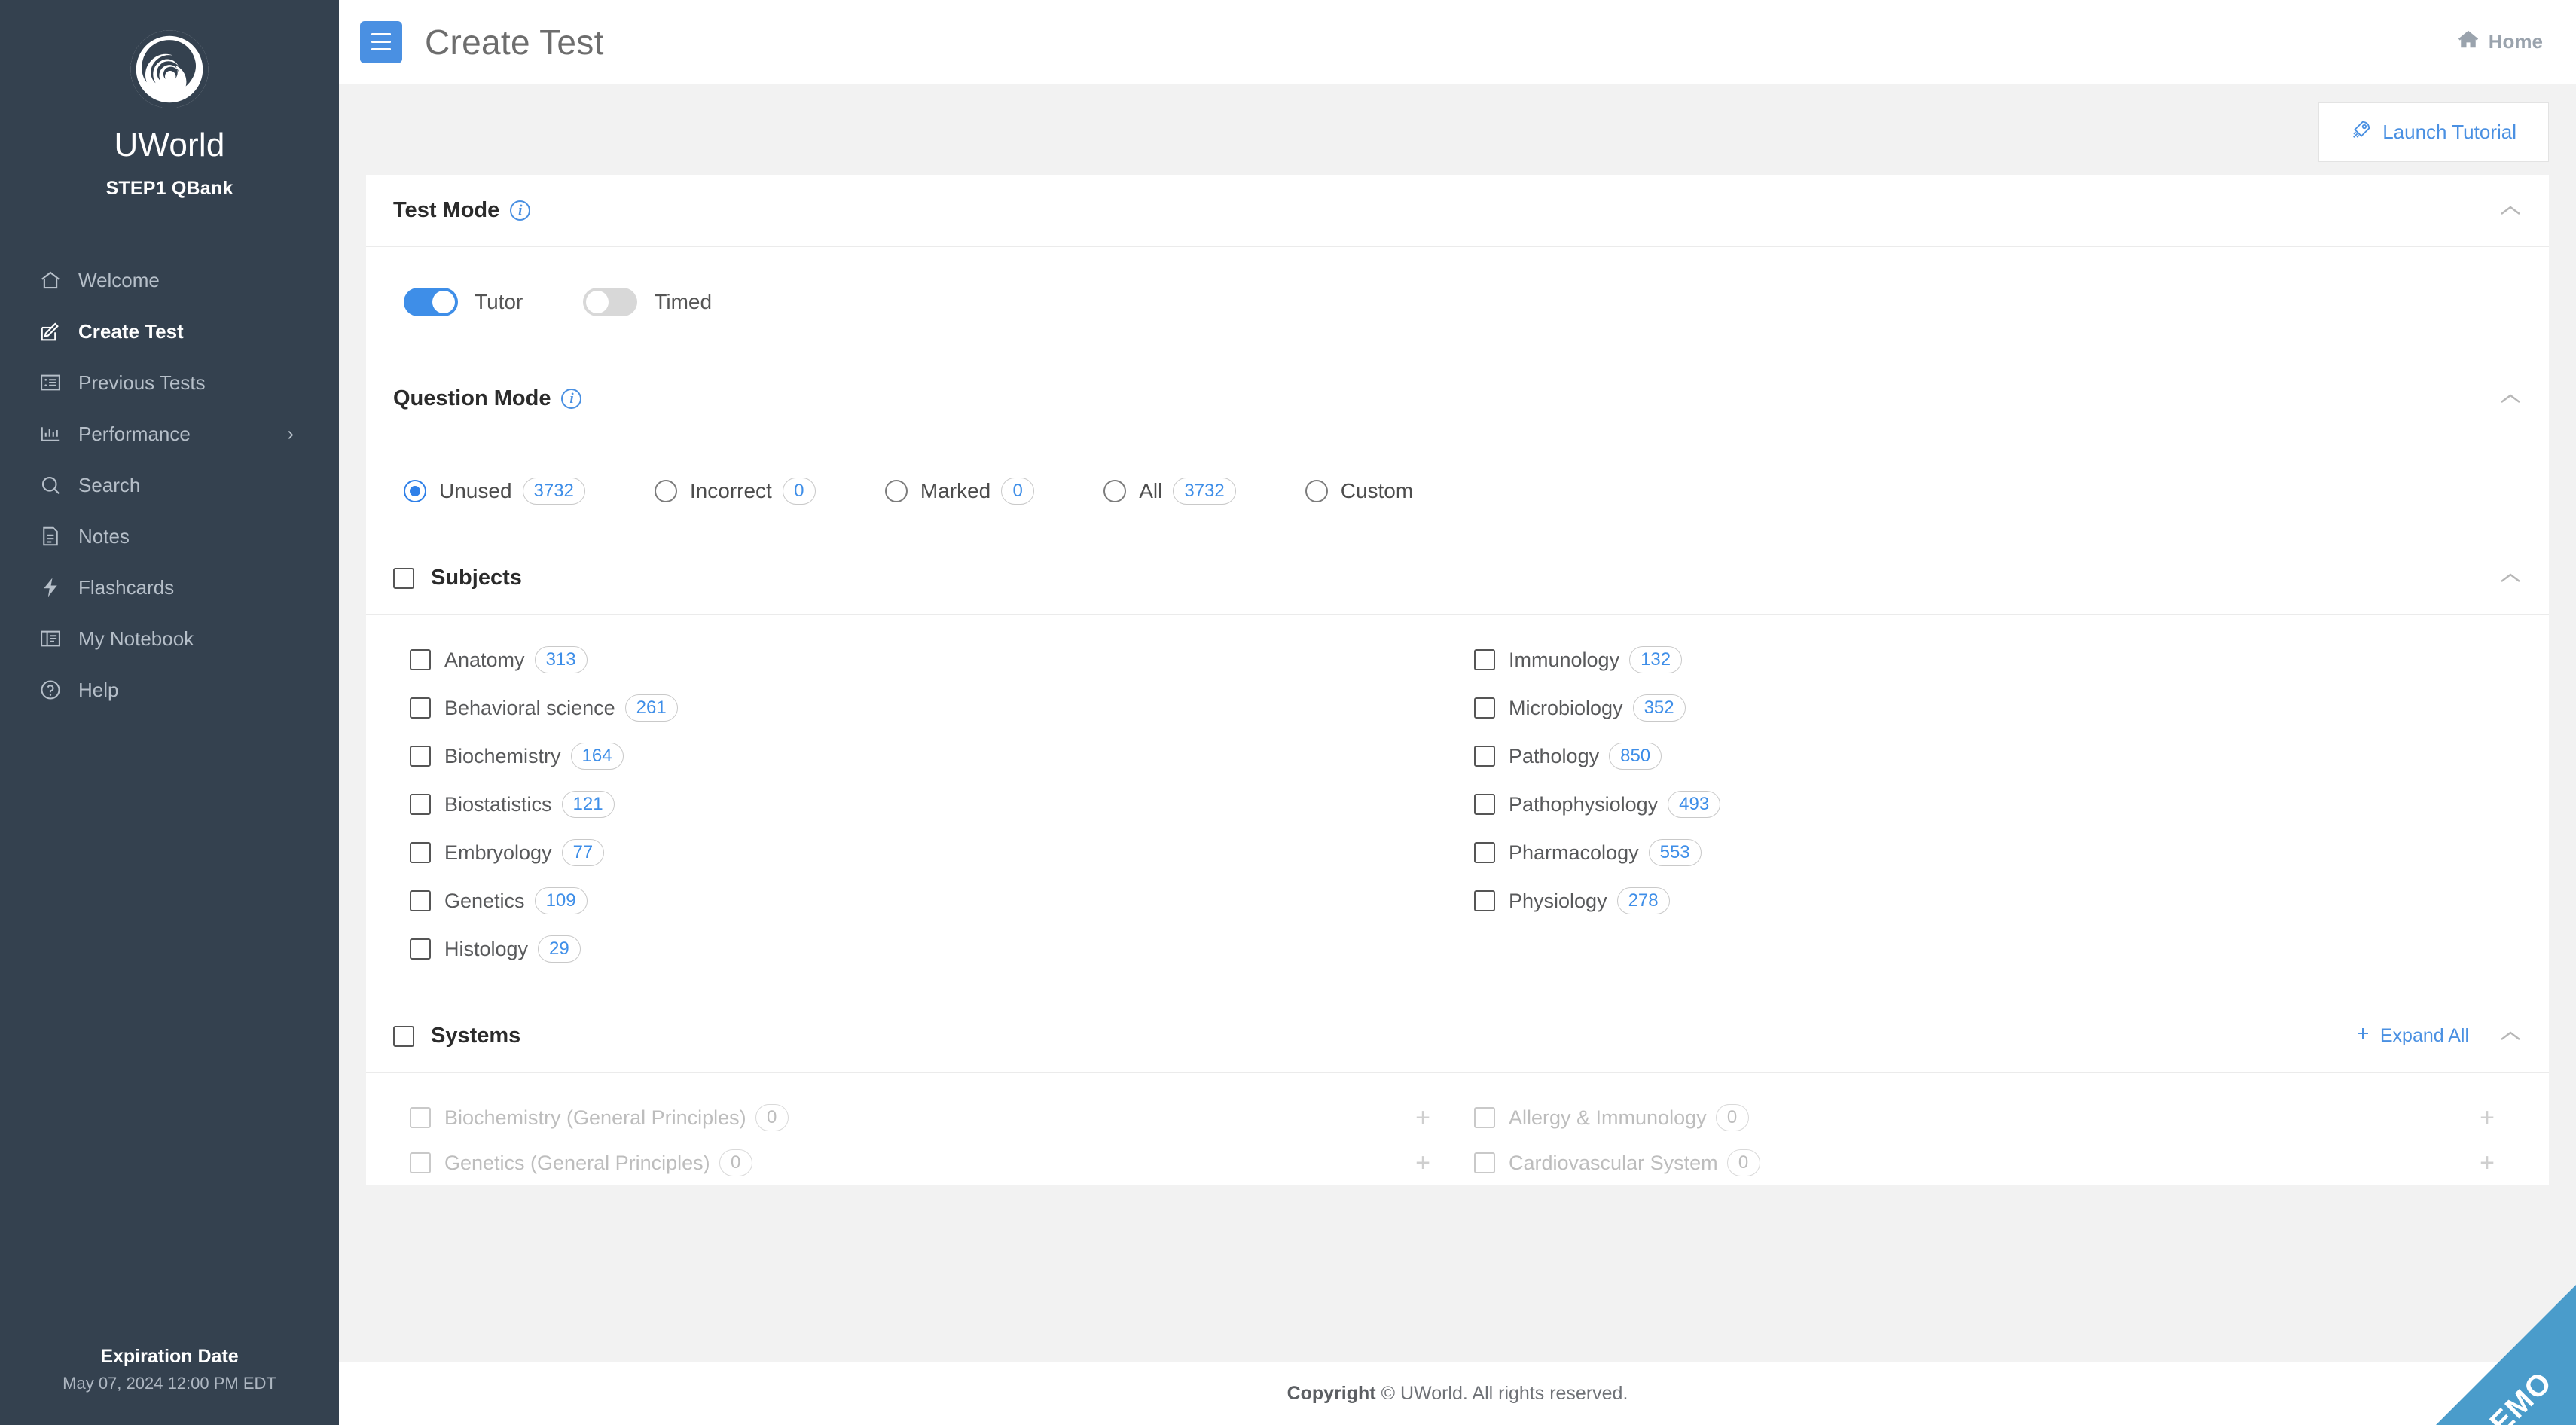 Image resolution: width=2576 pixels, height=1425 pixels. What do you see at coordinates (925, 708) in the screenshot?
I see `subject-row-behavioral-science: Behavioral science 261` at bounding box center [925, 708].